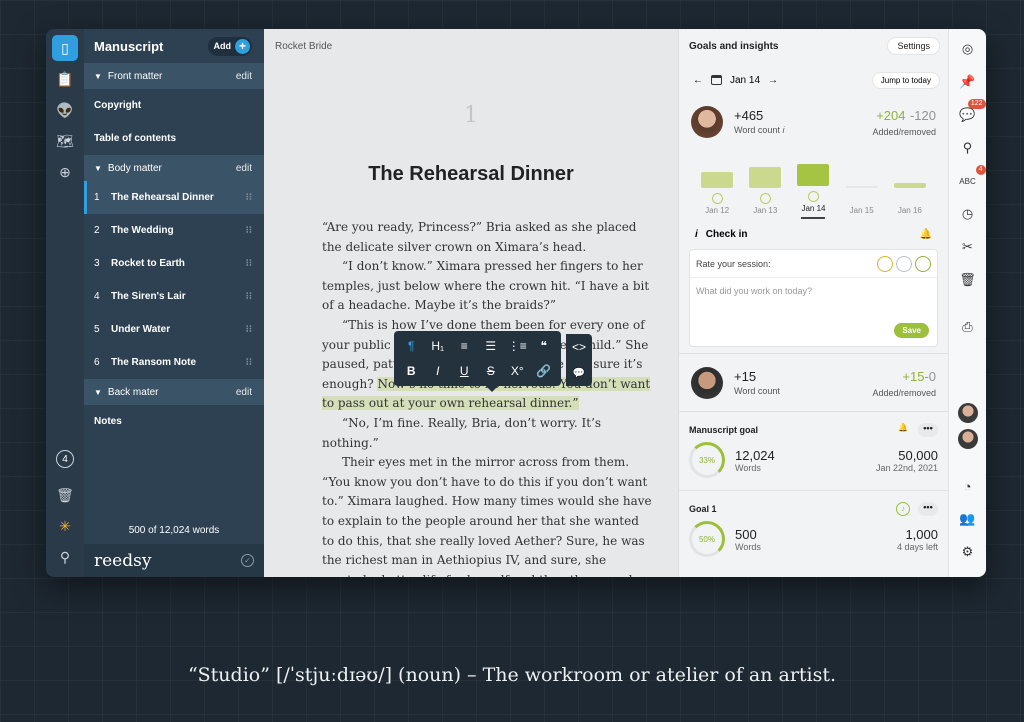  Describe the element at coordinates (910, 201) in the screenshot. I see `day-bar-column: Jan 16` at that location.